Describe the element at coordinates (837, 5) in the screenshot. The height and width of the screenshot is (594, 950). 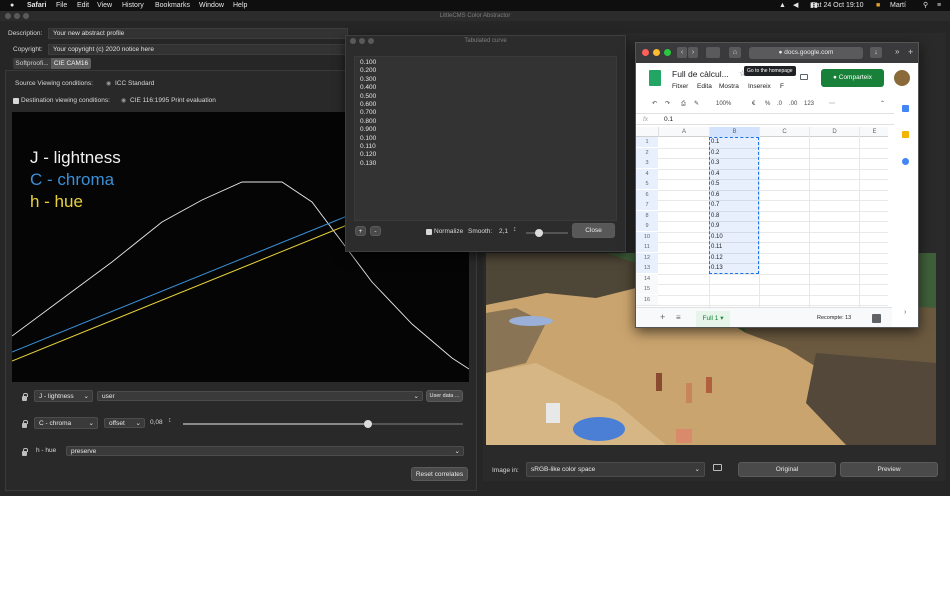
I see `menubar-datetime: Sat 24 Oct 19:10` at that location.